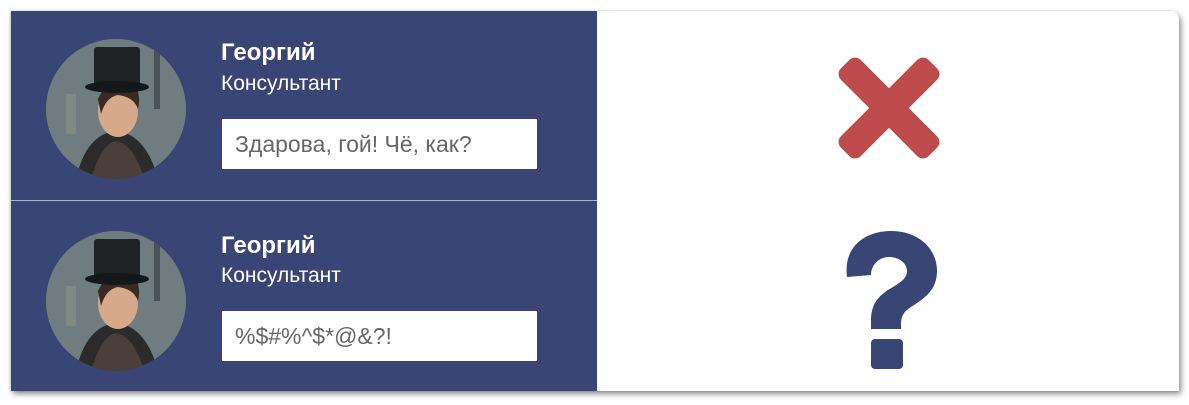 The image size is (1189, 405). What do you see at coordinates (379, 336) in the screenshot?
I see `message-bubble: %$#%^$*@&?!` at bounding box center [379, 336].